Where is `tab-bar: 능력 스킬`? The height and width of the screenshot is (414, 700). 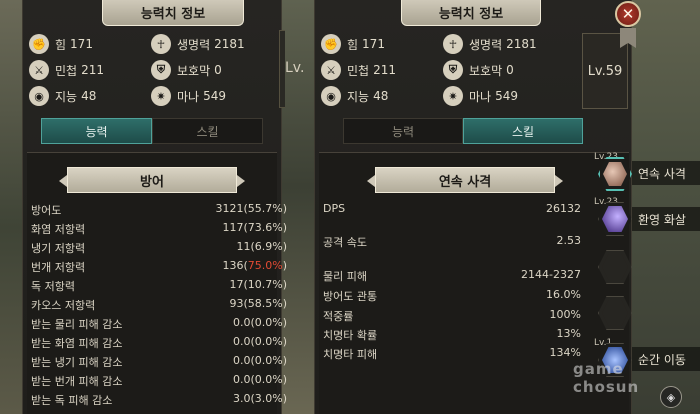 tab-bar: 능력 스킬 is located at coordinates (152, 131).